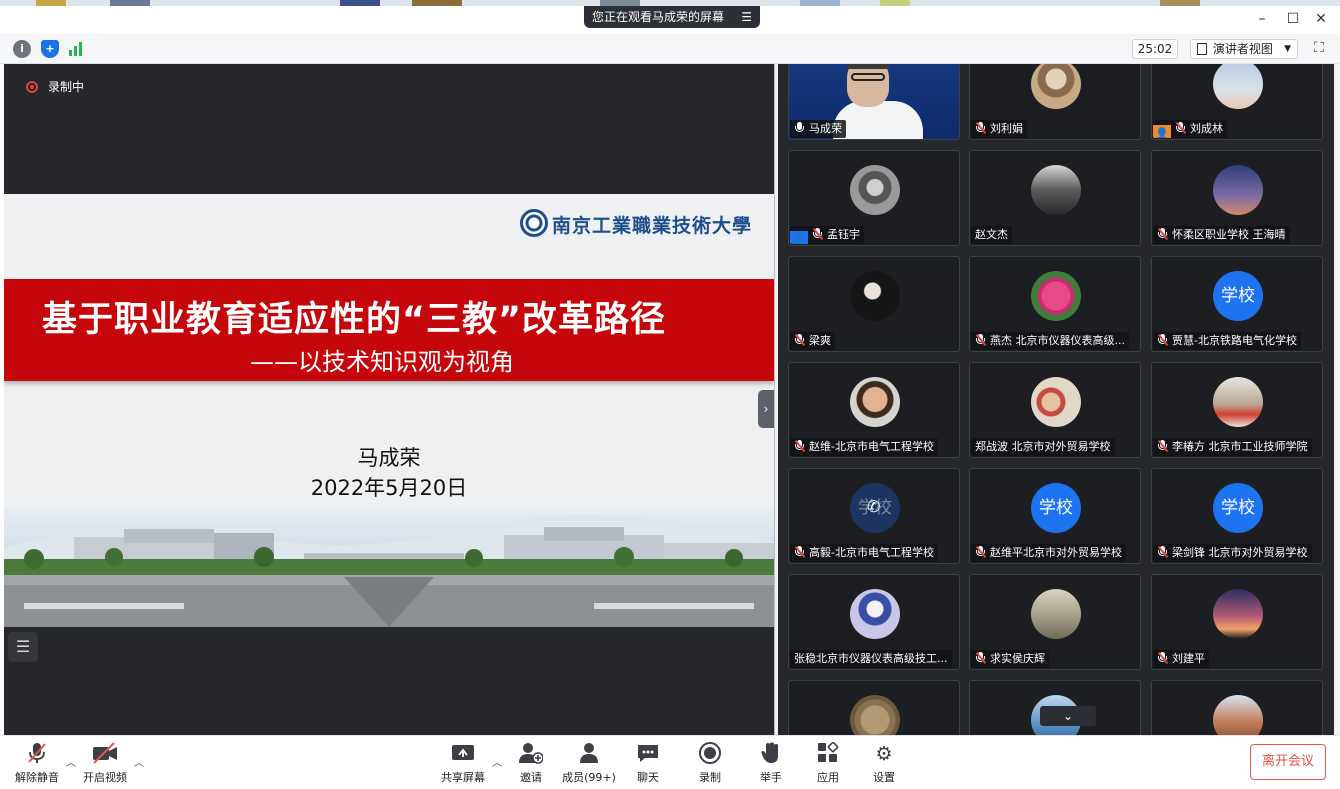  Describe the element at coordinates (463, 777) in the screenshot. I see `share-screen-label: 共享屏幕` at that location.